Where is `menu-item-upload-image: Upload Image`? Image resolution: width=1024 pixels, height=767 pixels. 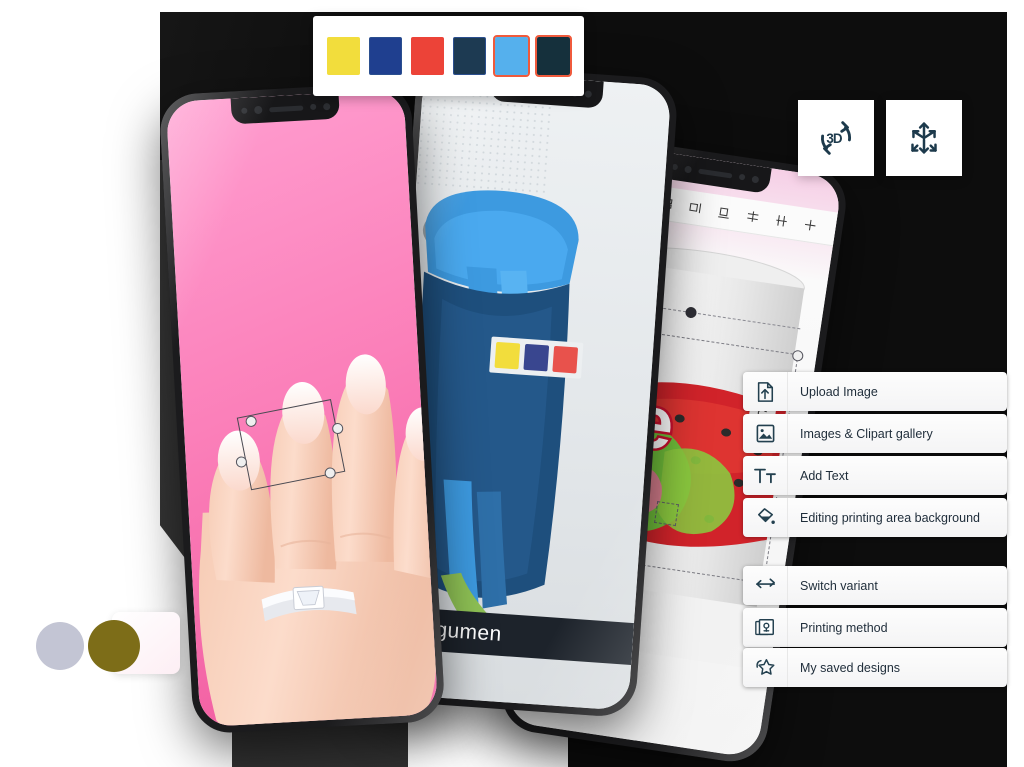 menu-item-upload-image: Upload Image is located at coordinates (875, 391).